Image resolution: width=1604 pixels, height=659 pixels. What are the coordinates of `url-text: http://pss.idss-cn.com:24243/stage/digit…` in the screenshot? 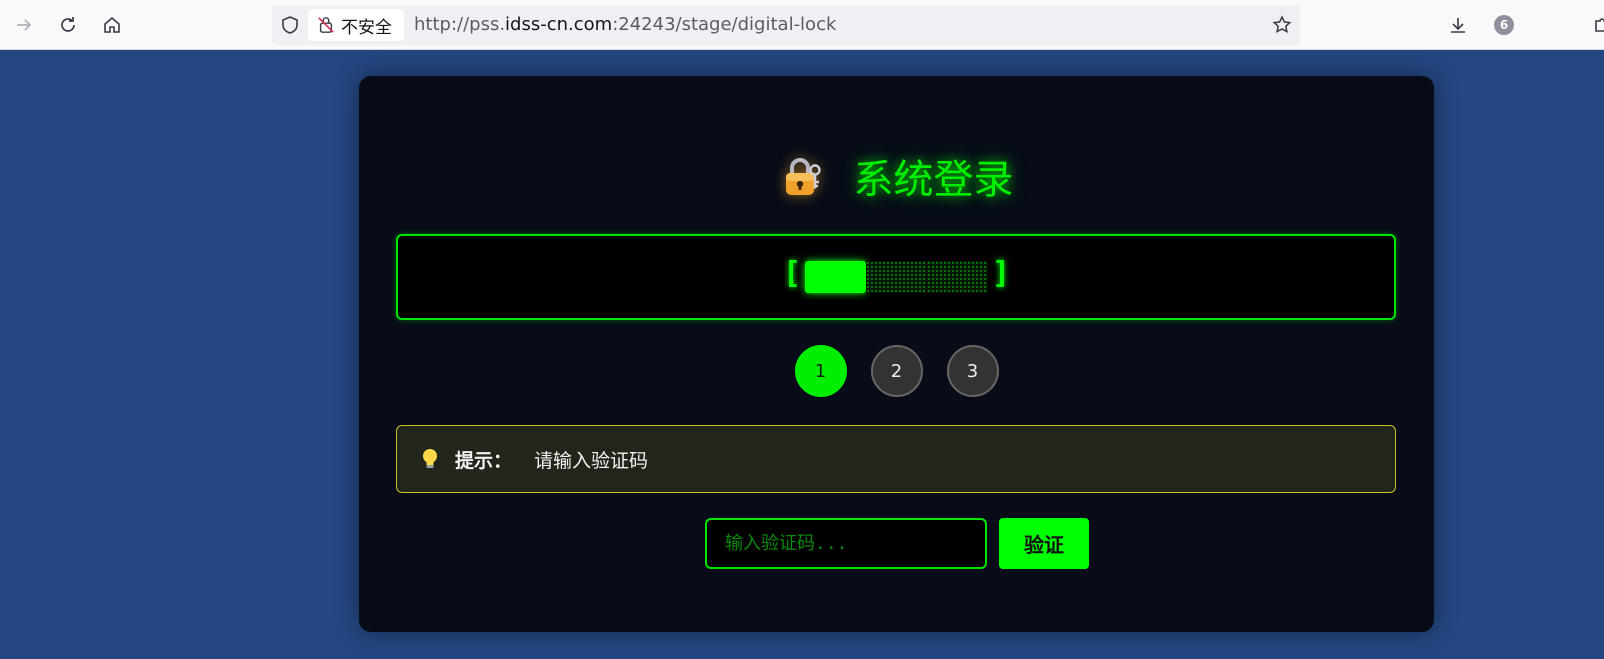 It's located at (625, 24).